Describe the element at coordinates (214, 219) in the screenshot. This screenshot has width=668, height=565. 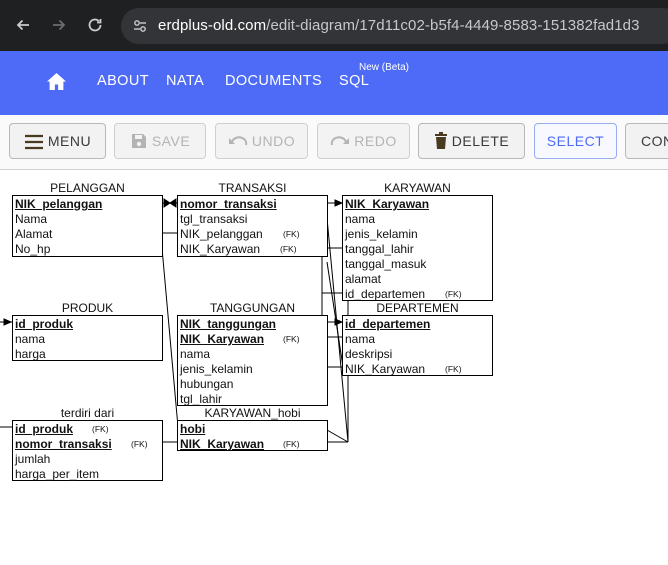
I see `attr: tgl_transaksi` at that location.